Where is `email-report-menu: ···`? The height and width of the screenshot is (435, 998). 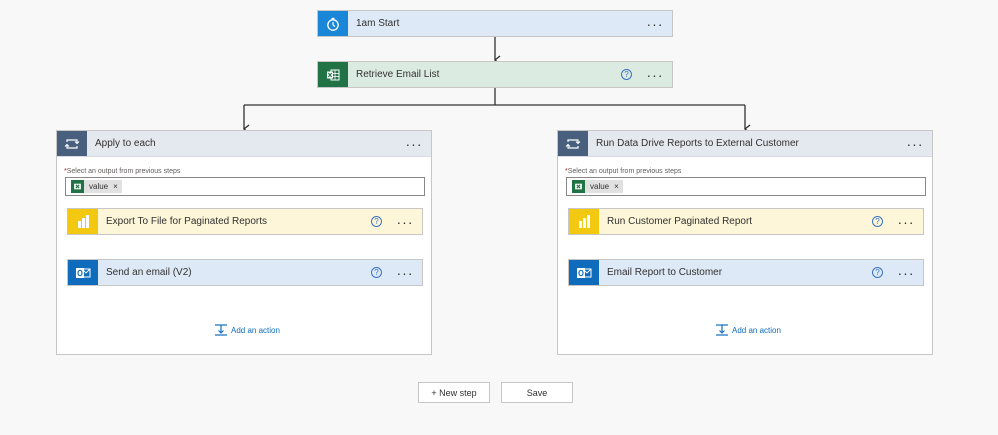
email-report-menu: ··· is located at coordinates (906, 273).